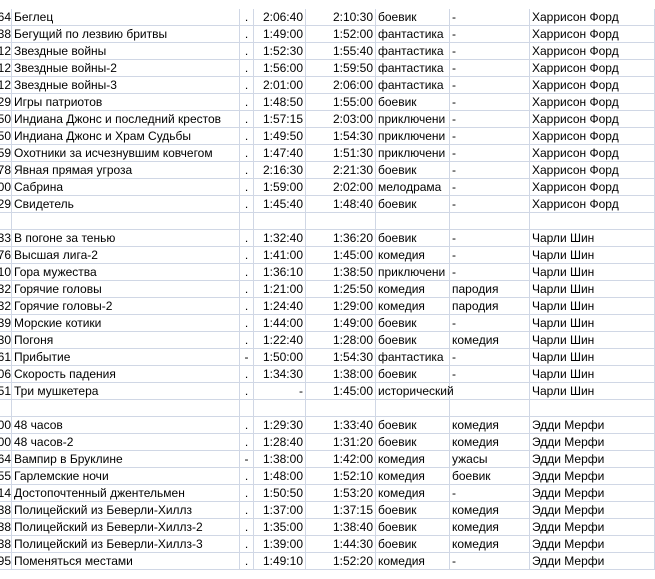 This screenshot has height=579, width=655. I want to click on start-time-cell: 1:34:30, so click(280, 374).